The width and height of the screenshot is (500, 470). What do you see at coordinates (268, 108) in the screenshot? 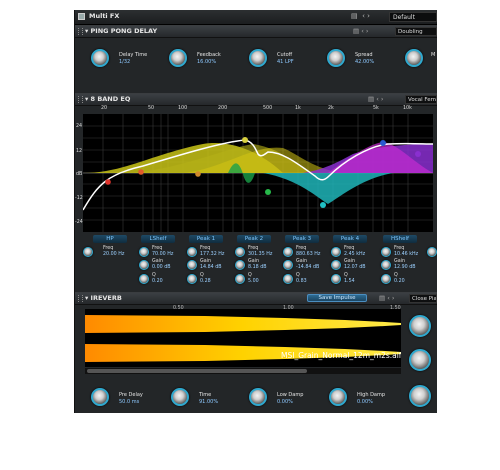
I see `freq-tick-label: 500` at bounding box center [268, 108].